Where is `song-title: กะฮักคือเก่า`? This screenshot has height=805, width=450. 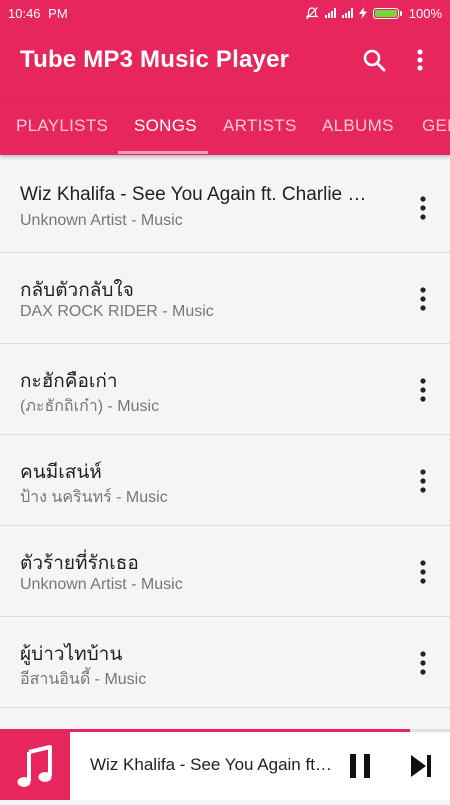
song-title: กะฮักคือเก่า is located at coordinates (69, 381).